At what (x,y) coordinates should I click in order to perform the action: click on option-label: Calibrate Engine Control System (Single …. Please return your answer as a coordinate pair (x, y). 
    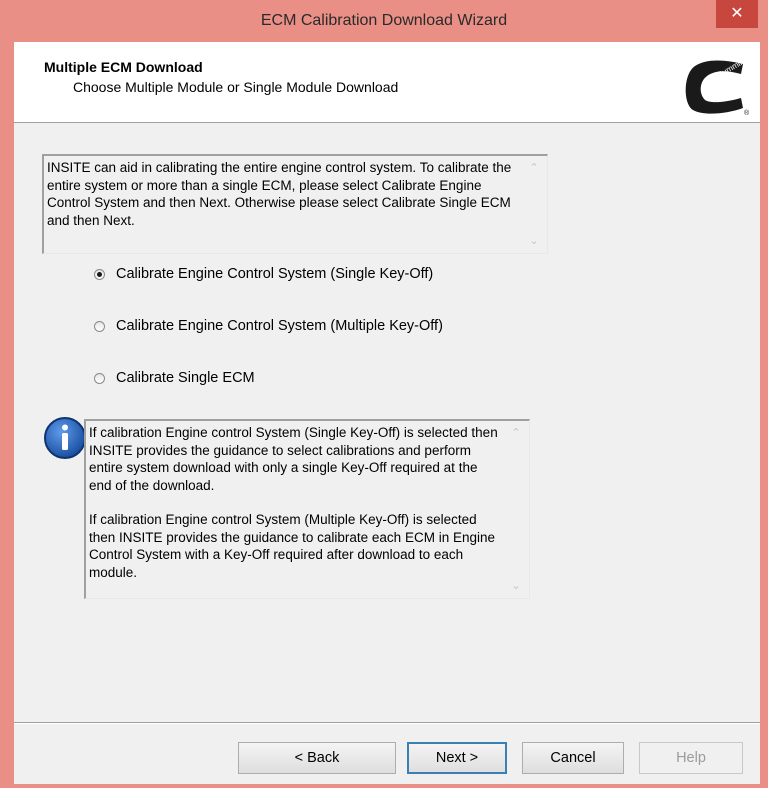
    Looking at the image, I should click on (275, 274).